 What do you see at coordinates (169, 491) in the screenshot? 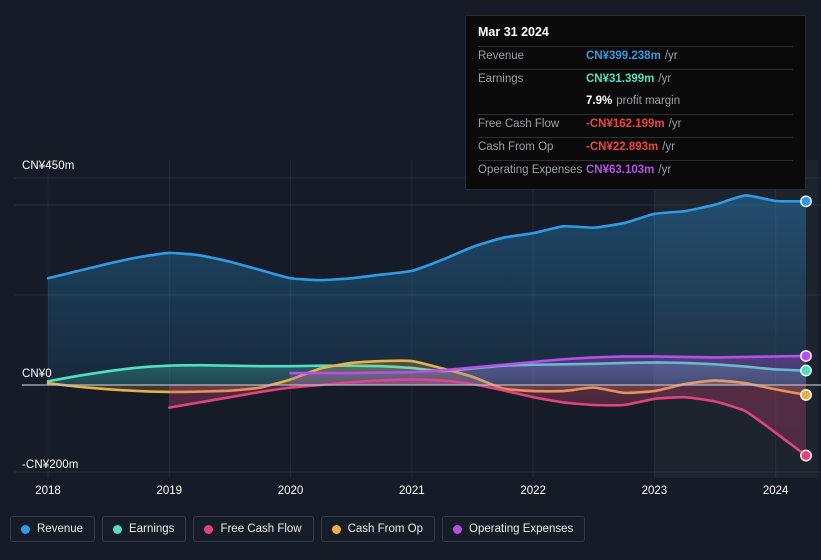
I see `x-axis-tick-2019: 2019` at bounding box center [169, 491].